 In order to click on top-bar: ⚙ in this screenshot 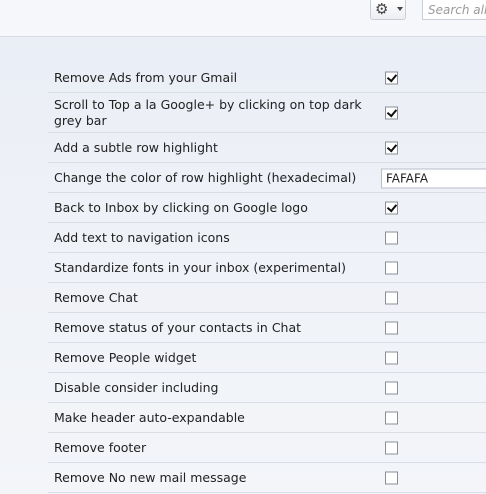, I will do `click(243, 18)`.